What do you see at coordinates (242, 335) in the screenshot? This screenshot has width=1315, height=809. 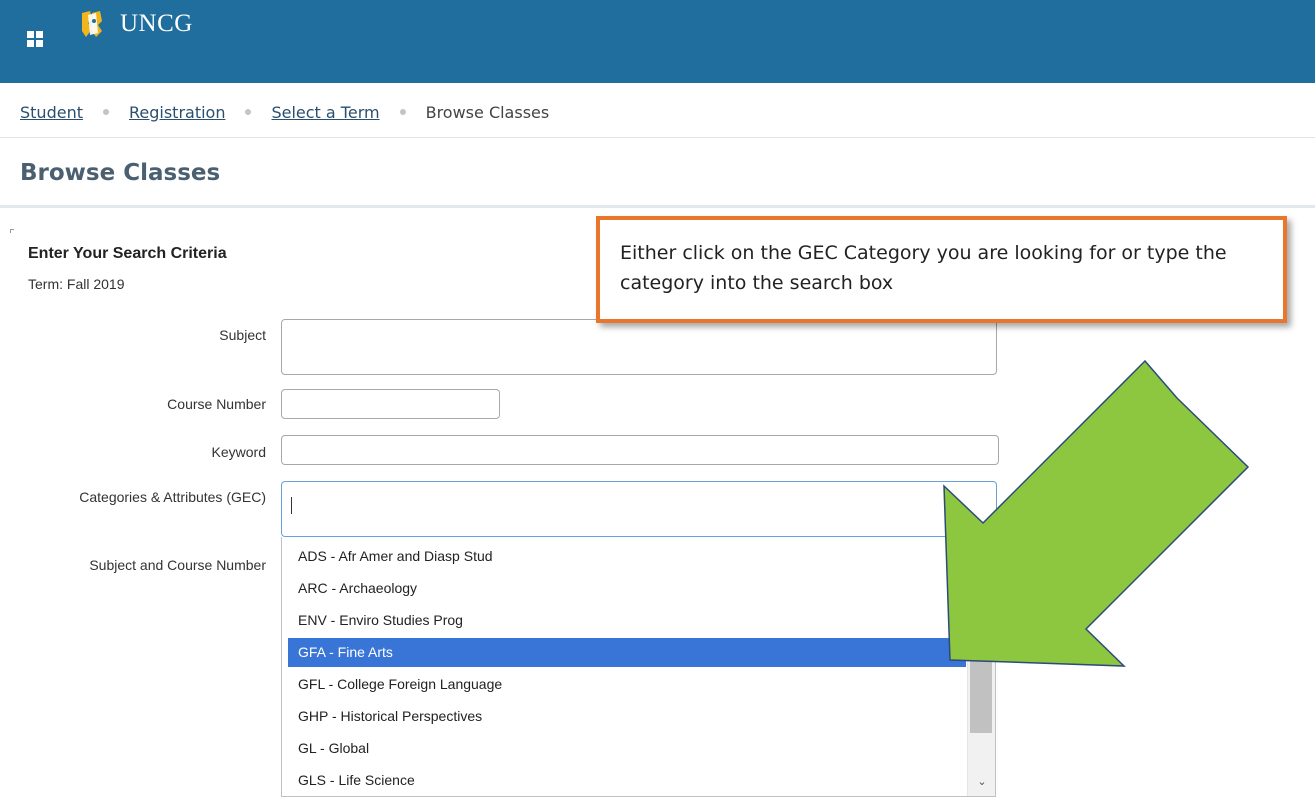 I see `subject-label: Subject` at bounding box center [242, 335].